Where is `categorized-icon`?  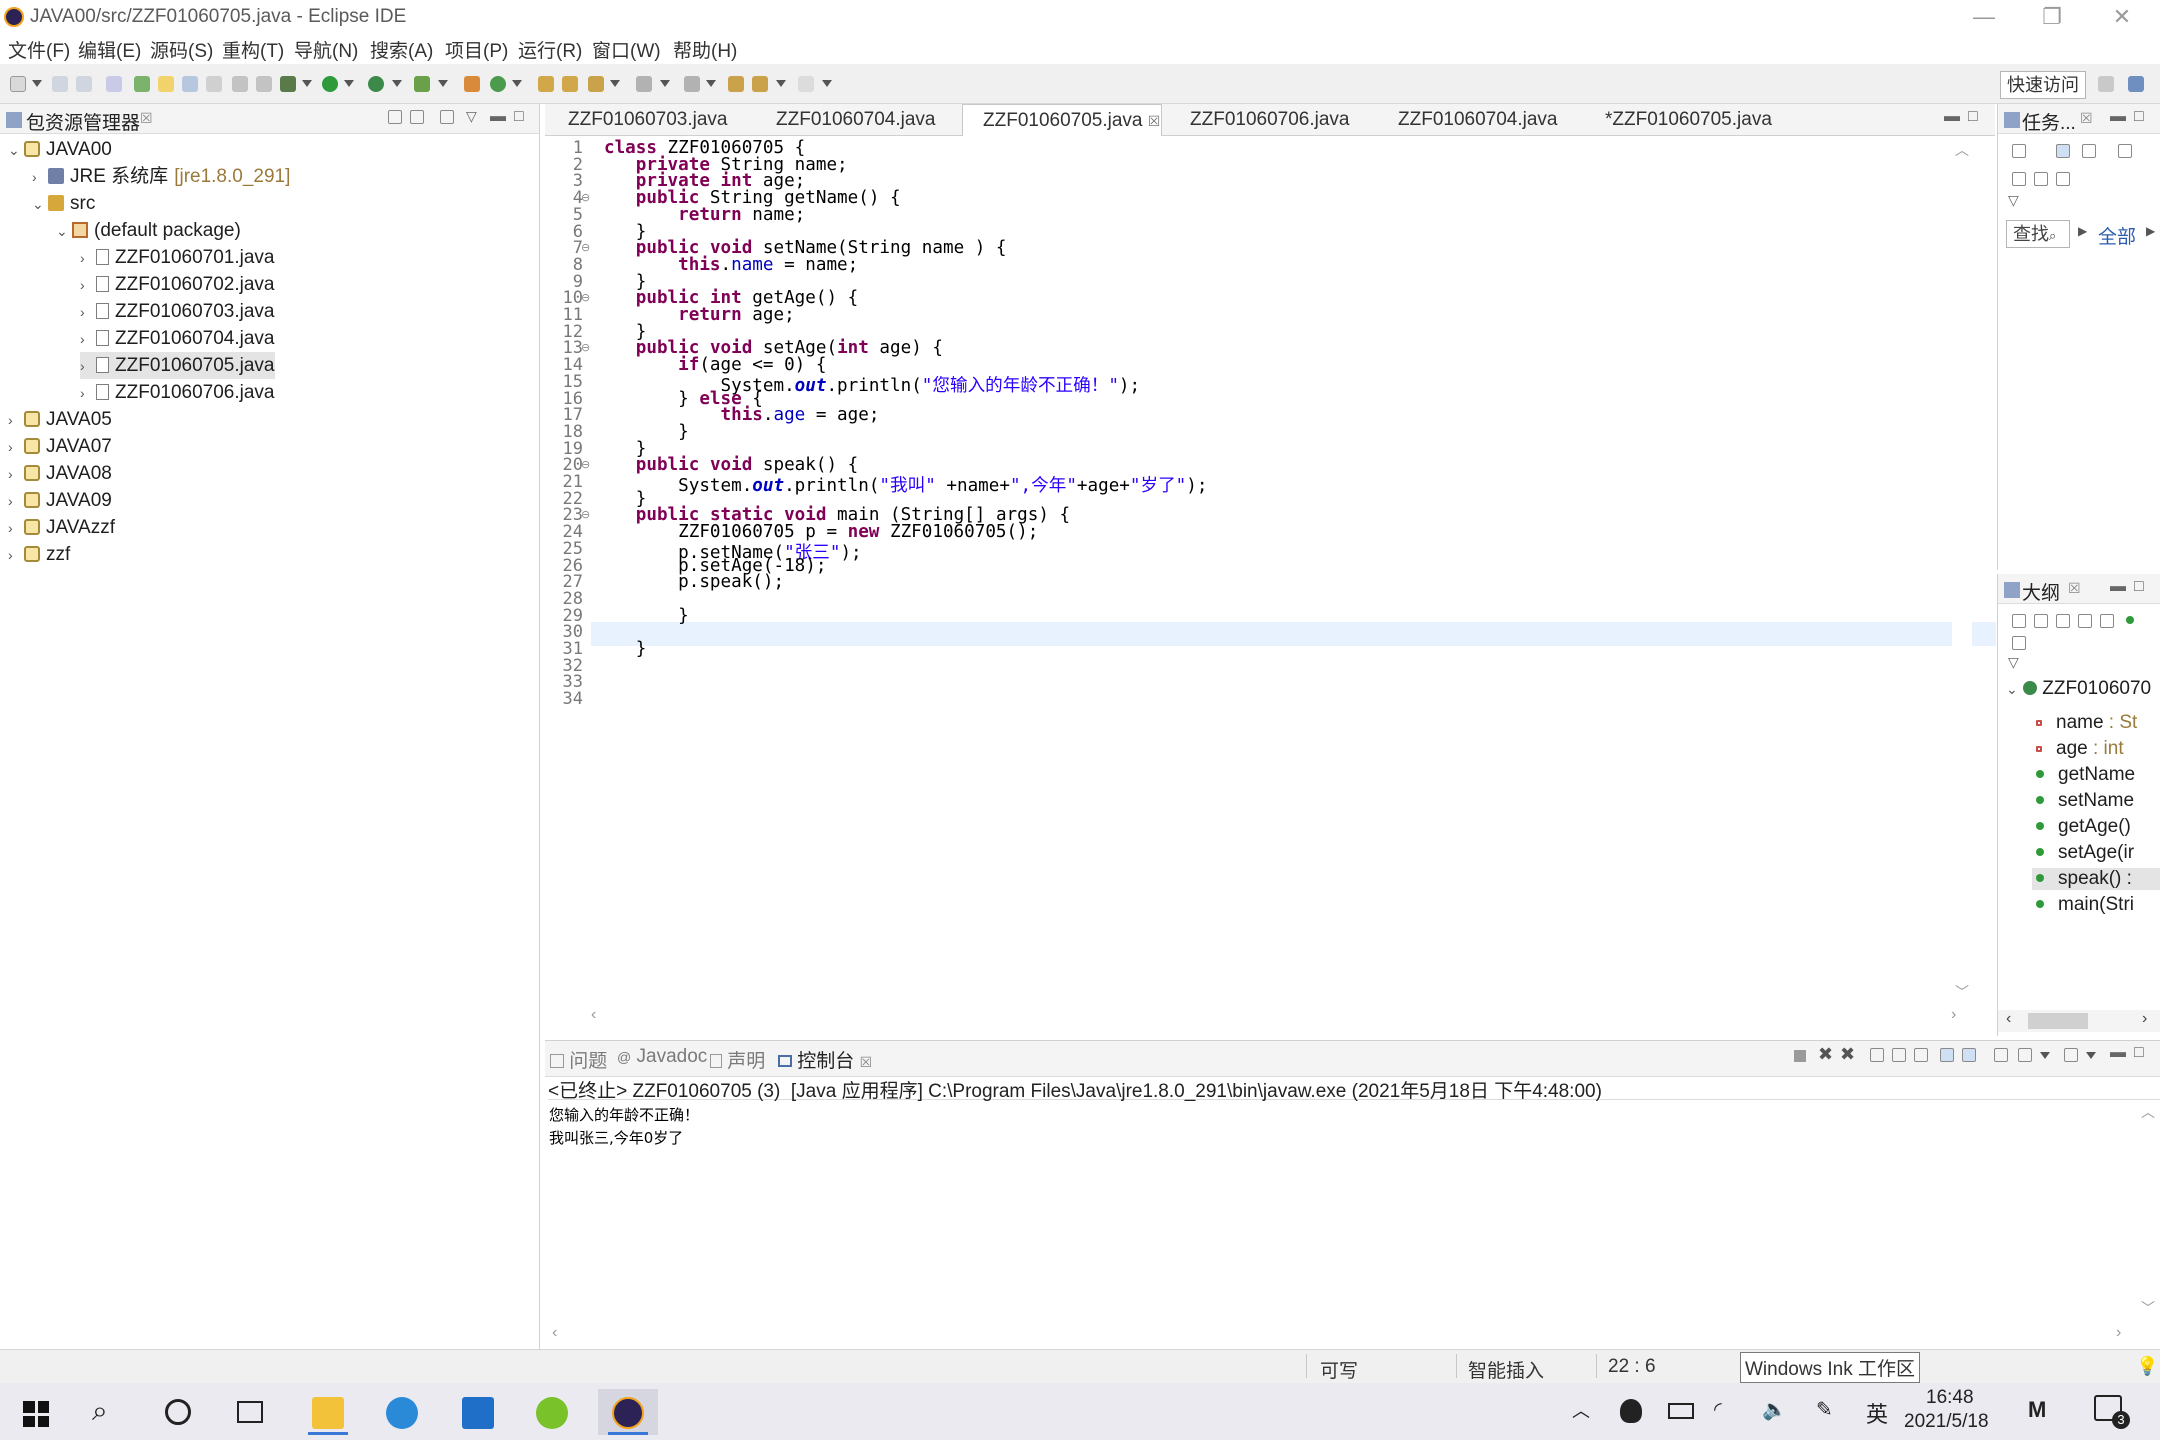 categorized-icon is located at coordinates (2063, 151).